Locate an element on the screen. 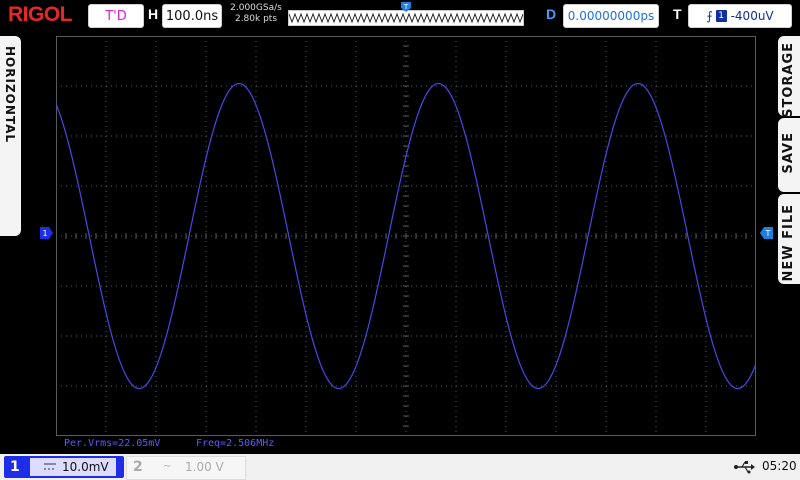 This screenshot has width=800, height=480. storage-menu-tab: STORAGE is located at coordinates (789, 77).